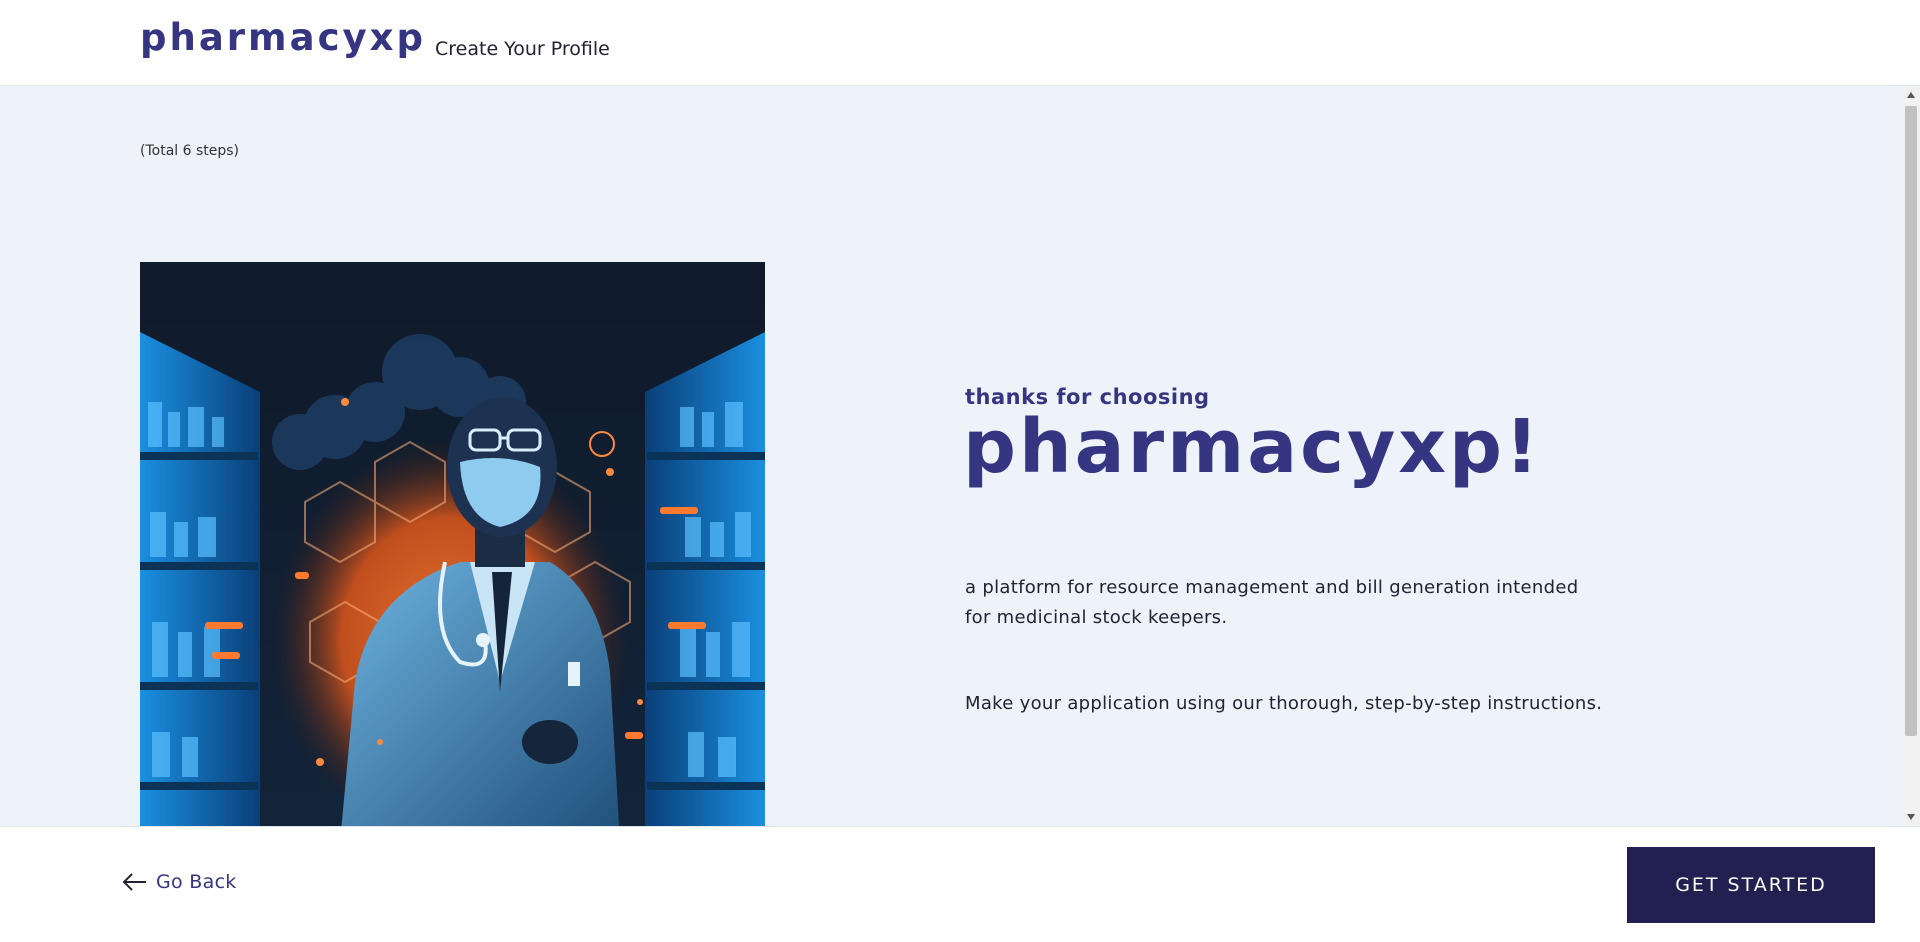  Describe the element at coordinates (1911, 817) in the screenshot. I see `scroll-down-arrow-icon` at that location.